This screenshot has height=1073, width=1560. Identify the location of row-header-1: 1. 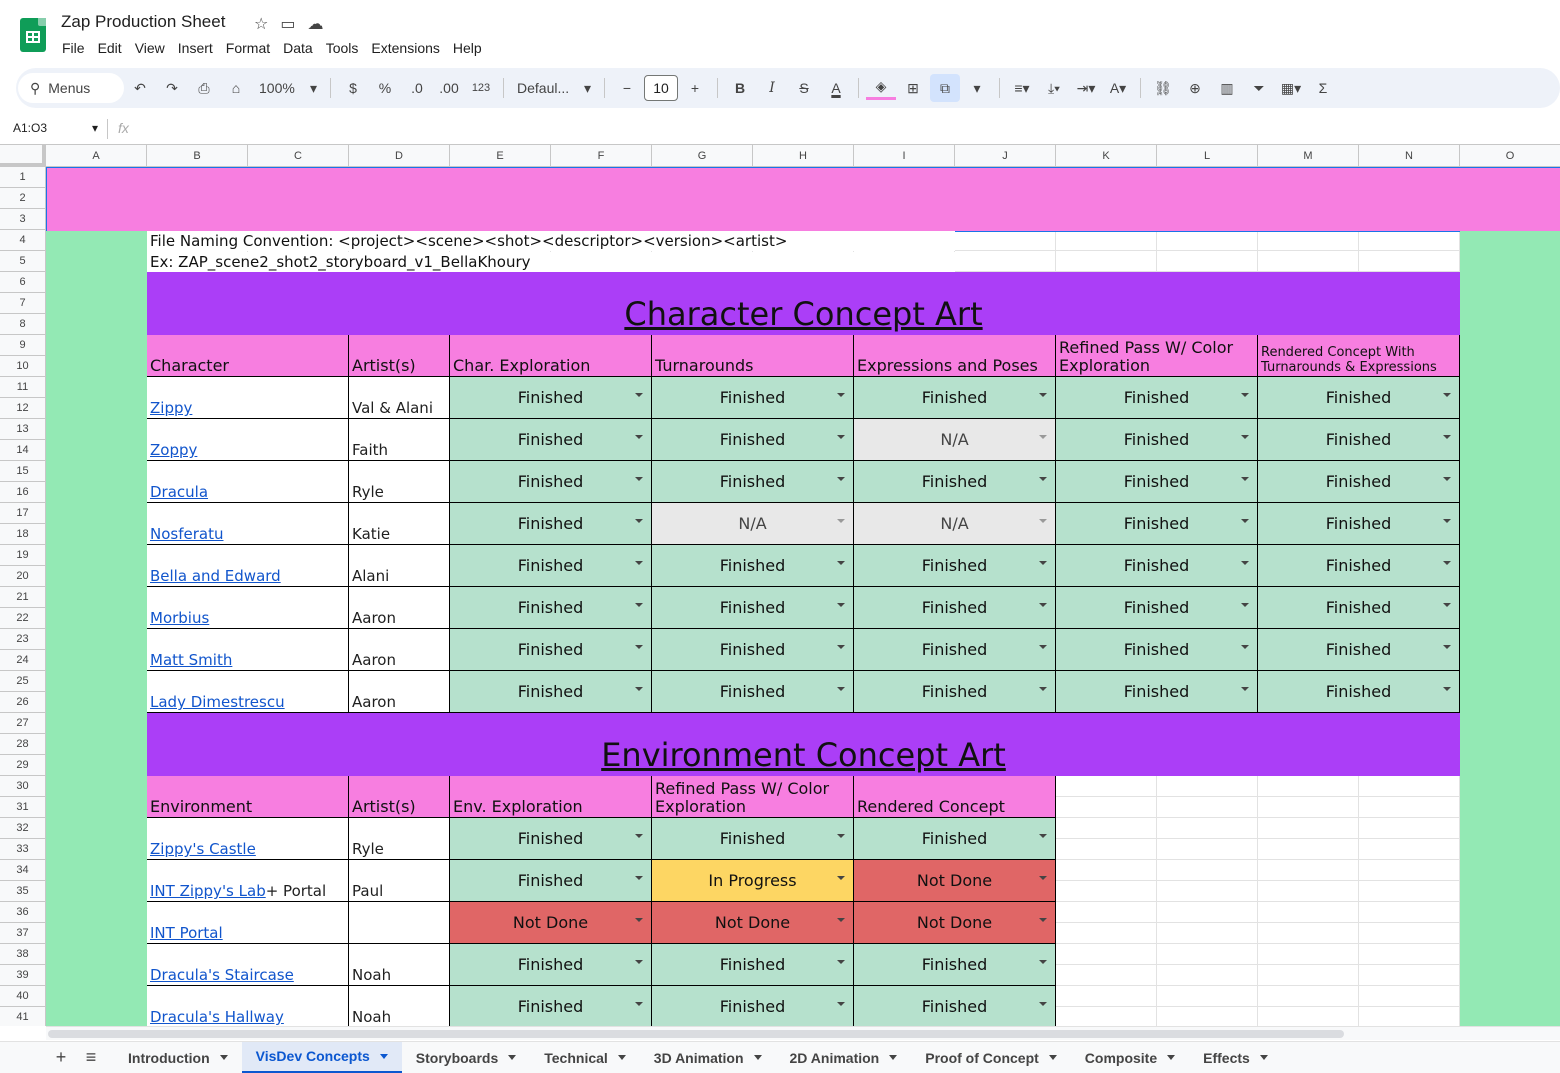
(23, 177).